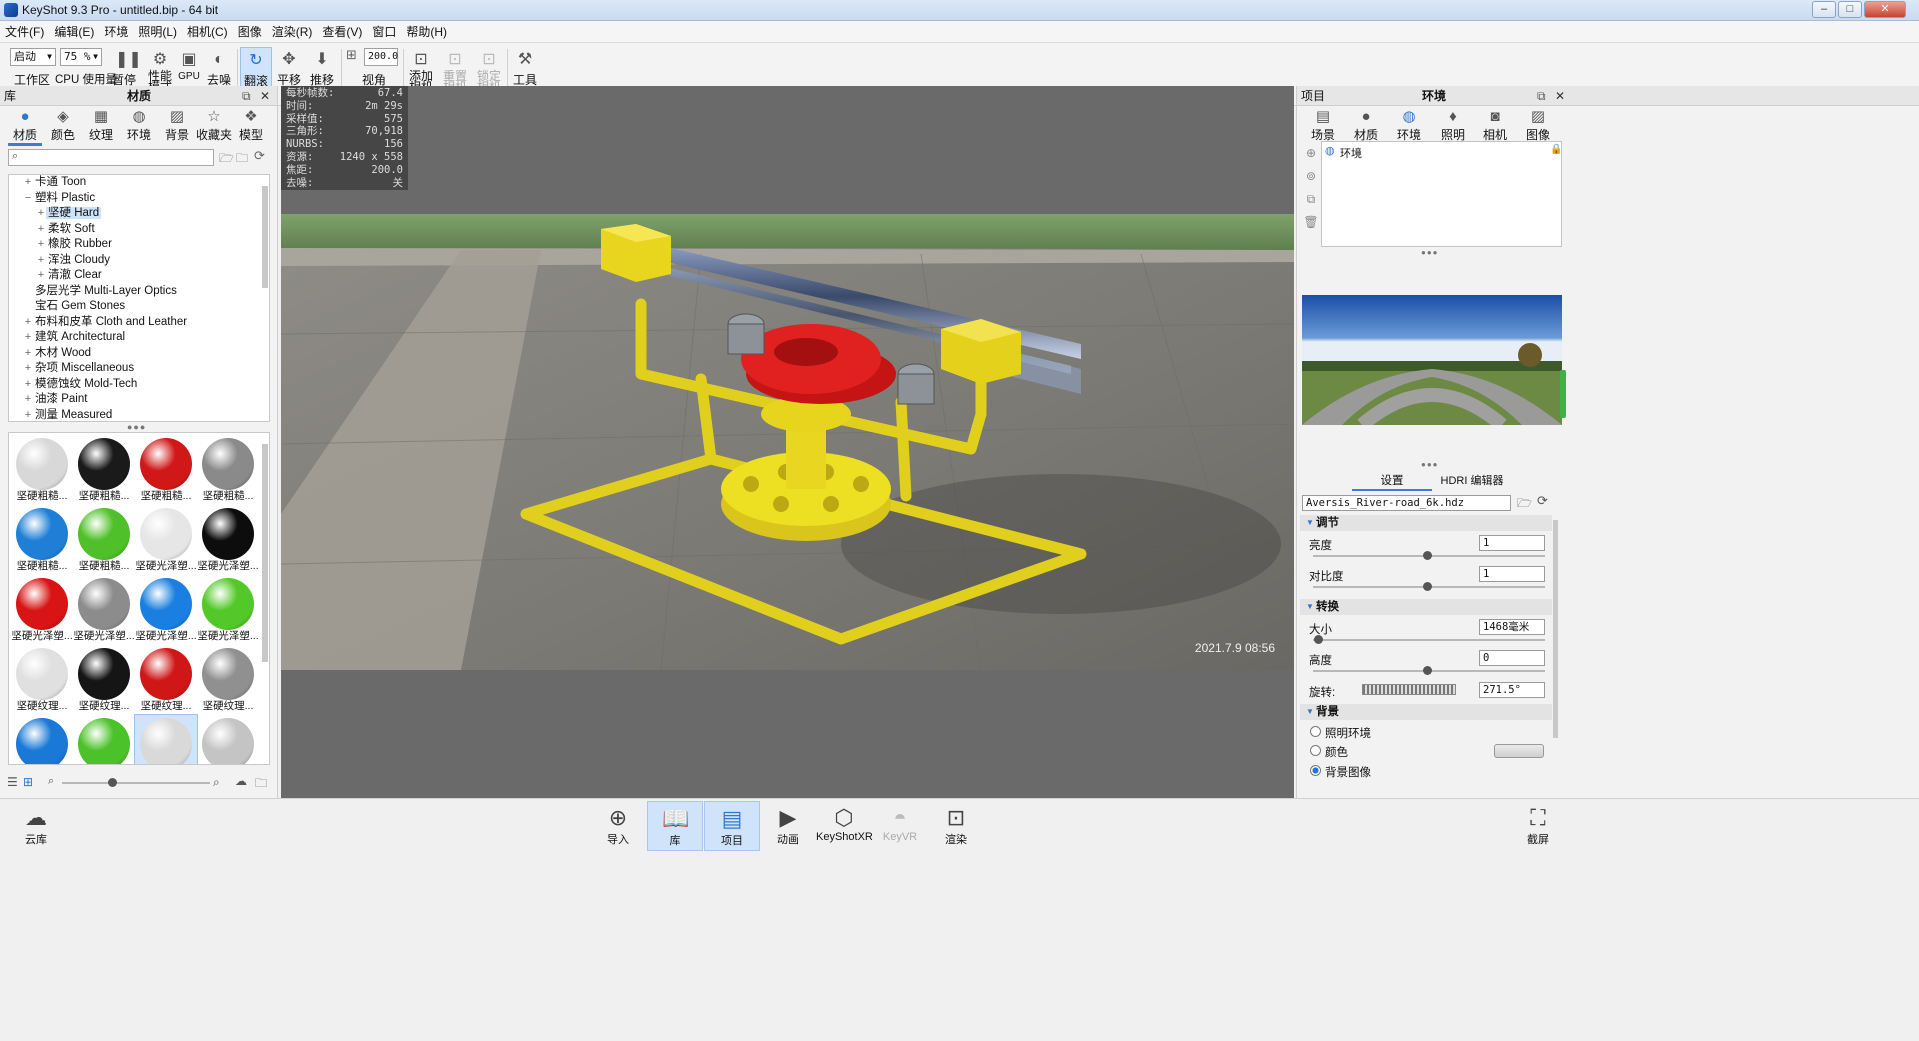 The image size is (1919, 1041). What do you see at coordinates (381, 57) in the screenshot?
I see `field-of-view-input: 200.0` at bounding box center [381, 57].